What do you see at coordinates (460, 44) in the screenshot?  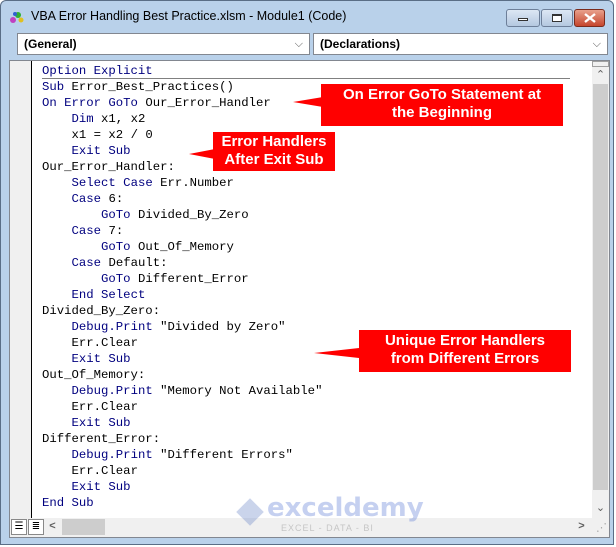 I see `procedure-dropdown: (Declarations) ⌵` at bounding box center [460, 44].